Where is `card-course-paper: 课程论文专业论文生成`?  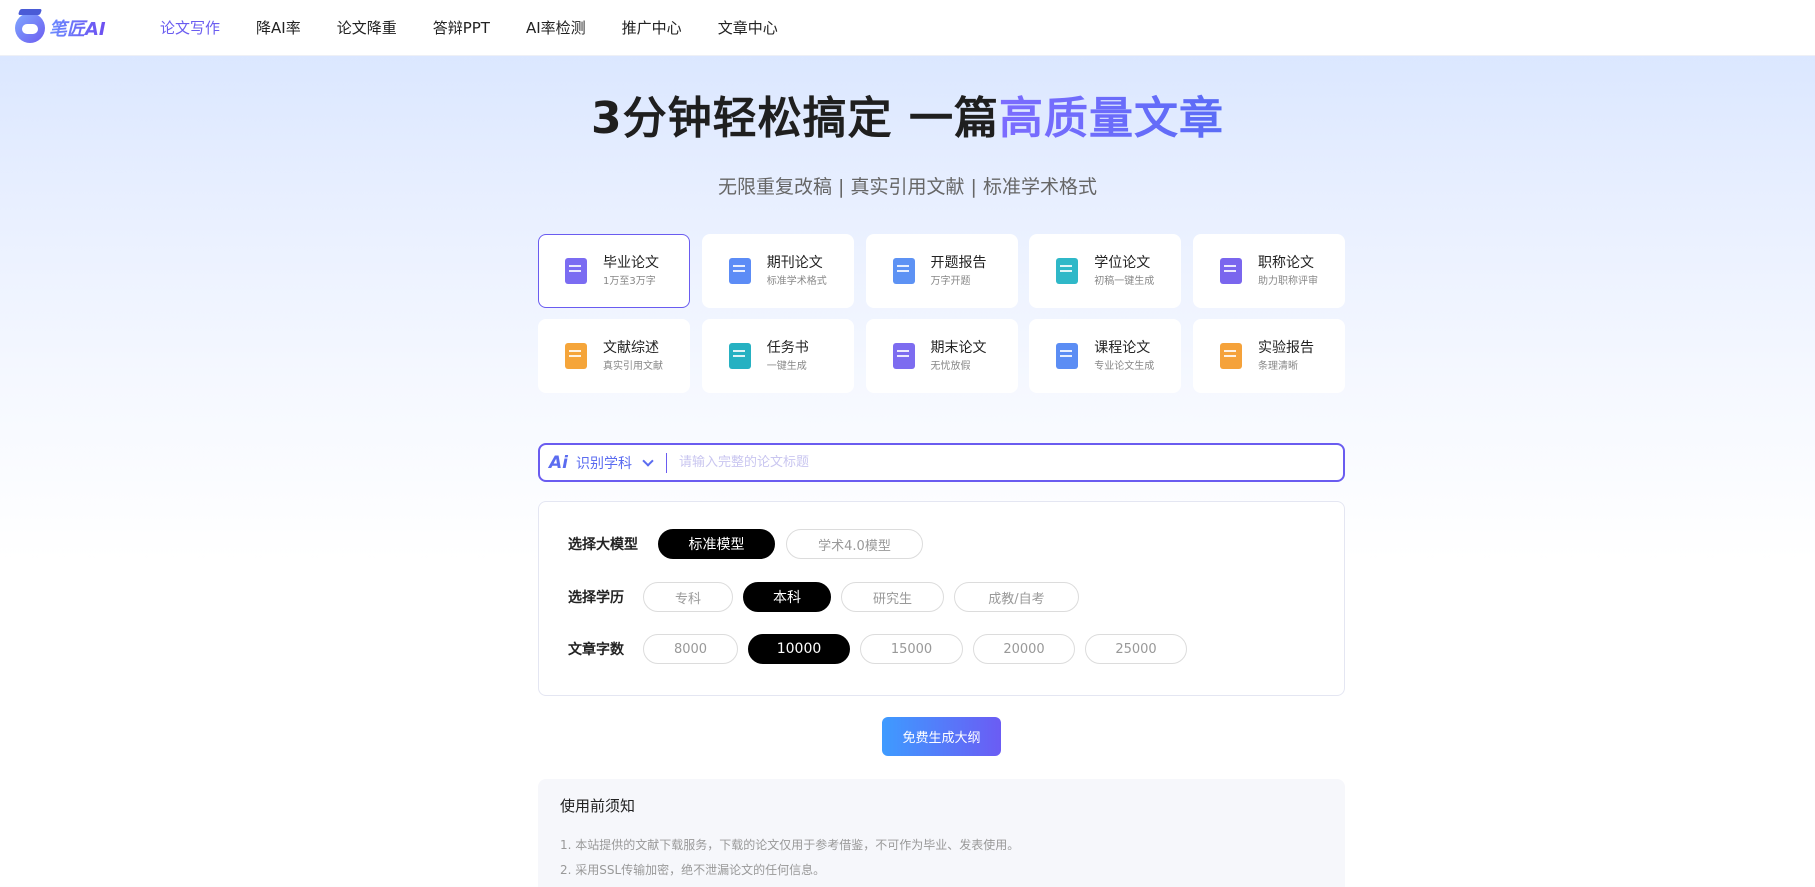 card-course-paper: 课程论文专业论文生成 is located at coordinates (1105, 356).